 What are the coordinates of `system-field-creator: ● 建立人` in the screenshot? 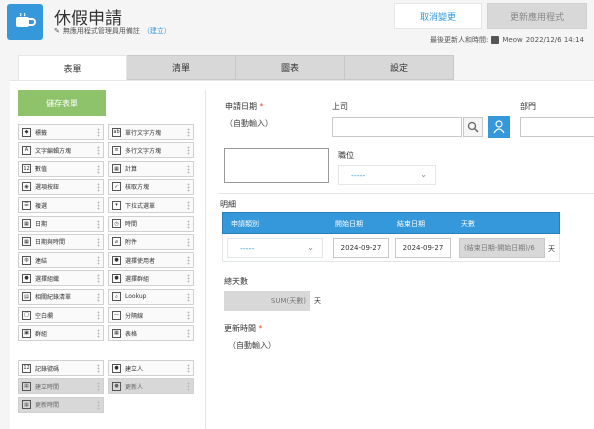 It's located at (151, 368).